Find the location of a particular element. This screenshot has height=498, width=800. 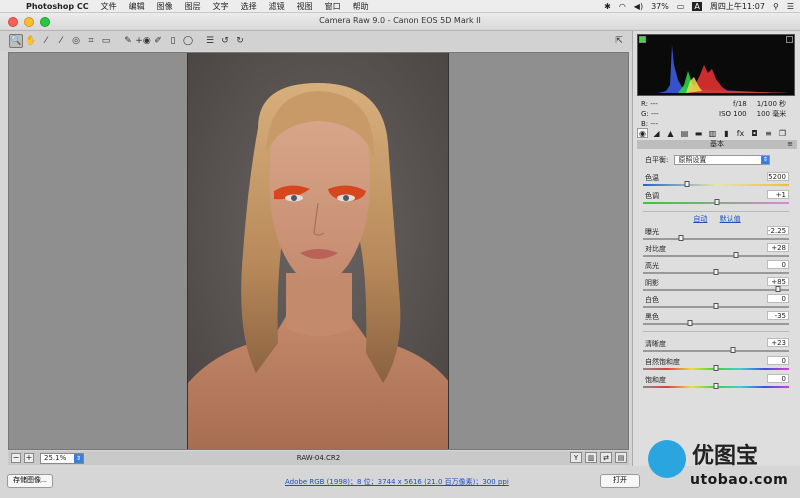

slider-tint: 色调 +1 is located at coordinates (716, 199).